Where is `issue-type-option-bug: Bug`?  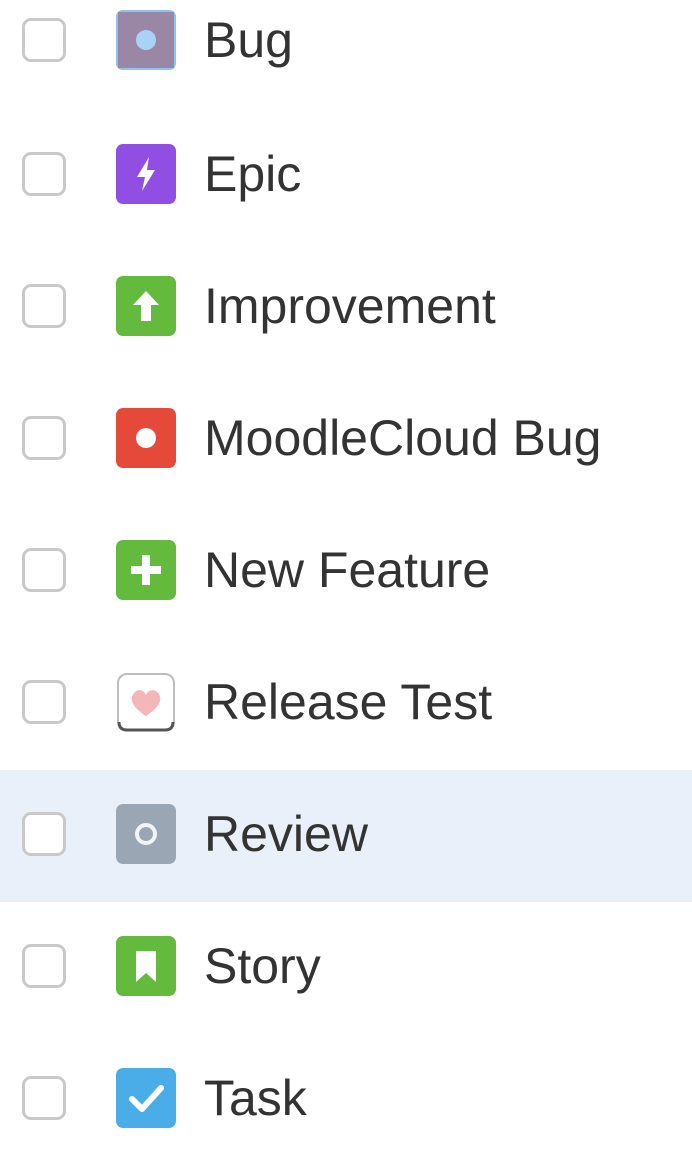
issue-type-option-bug: Bug is located at coordinates (346, 55).